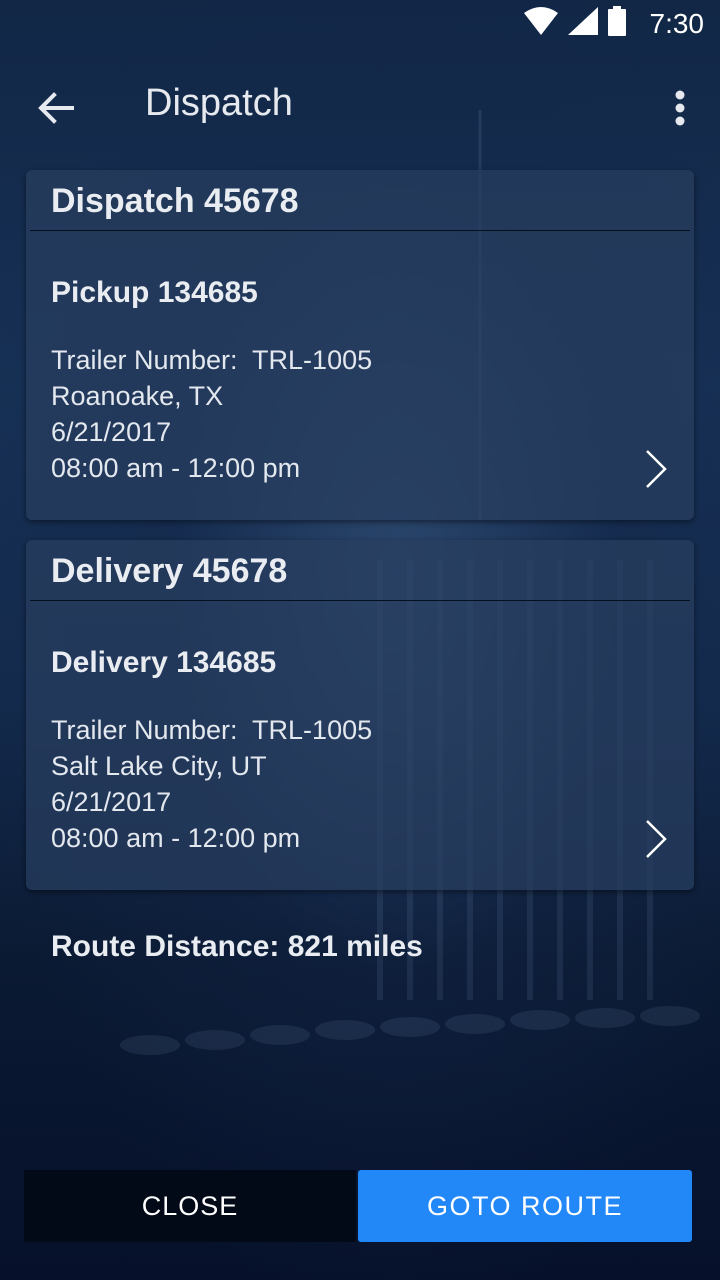  I want to click on card-subtitle: Delivery 134685, so click(164, 662).